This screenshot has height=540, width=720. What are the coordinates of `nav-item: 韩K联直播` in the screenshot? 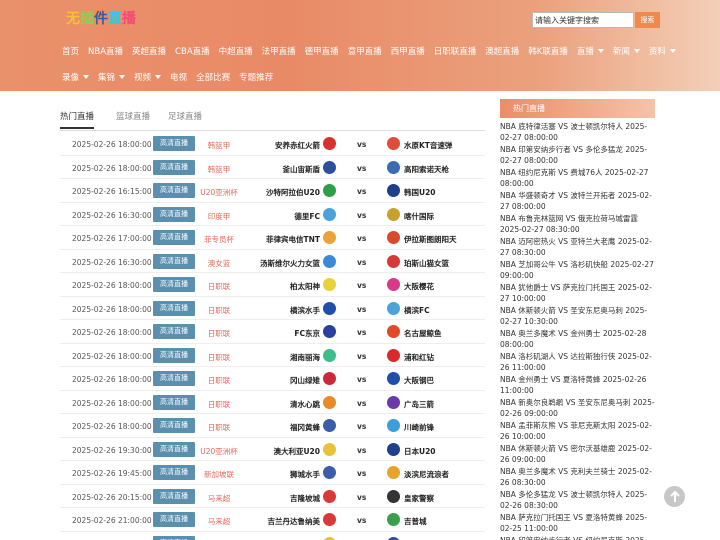 It's located at (548, 51).